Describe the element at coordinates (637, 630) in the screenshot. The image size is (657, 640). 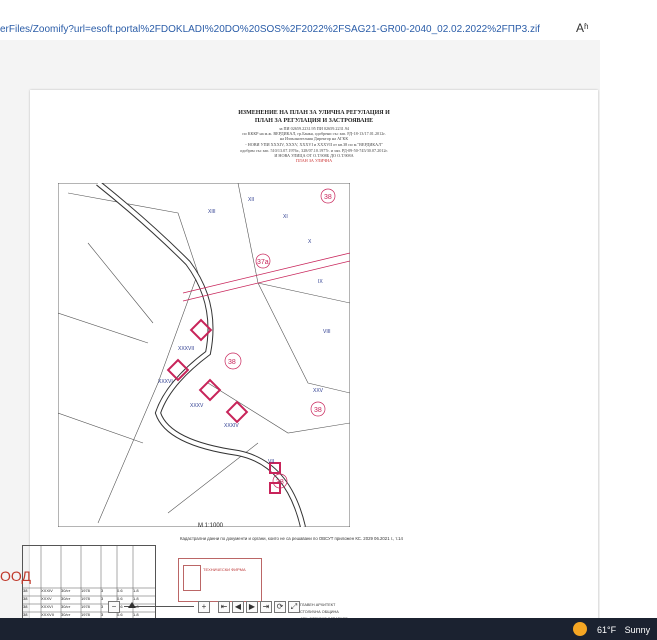
I see `weather-condition: Sunny` at that location.